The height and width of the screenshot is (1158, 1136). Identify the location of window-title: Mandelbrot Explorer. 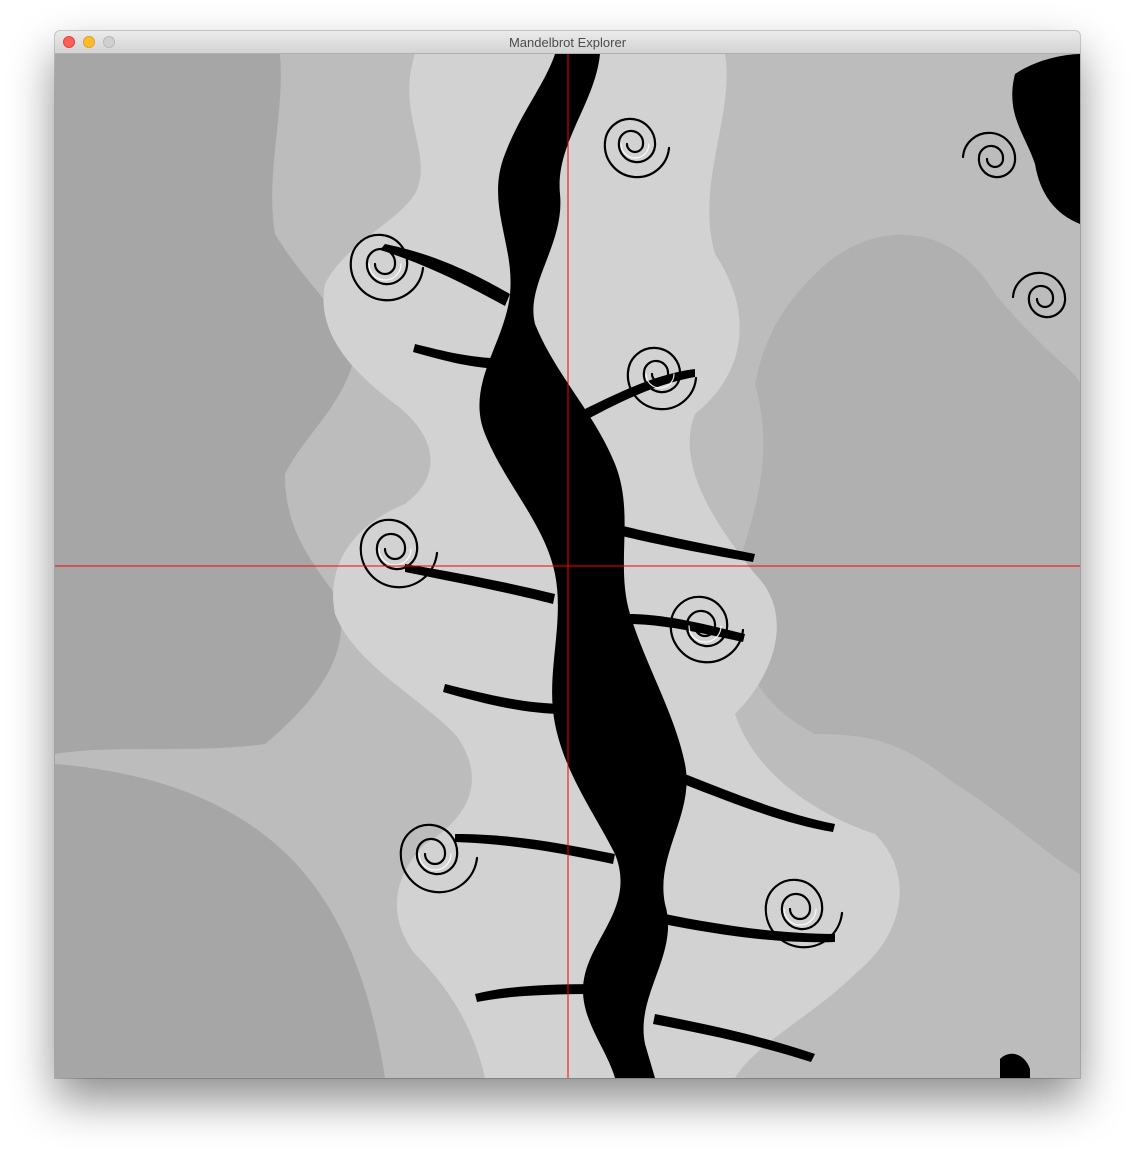
(567, 42).